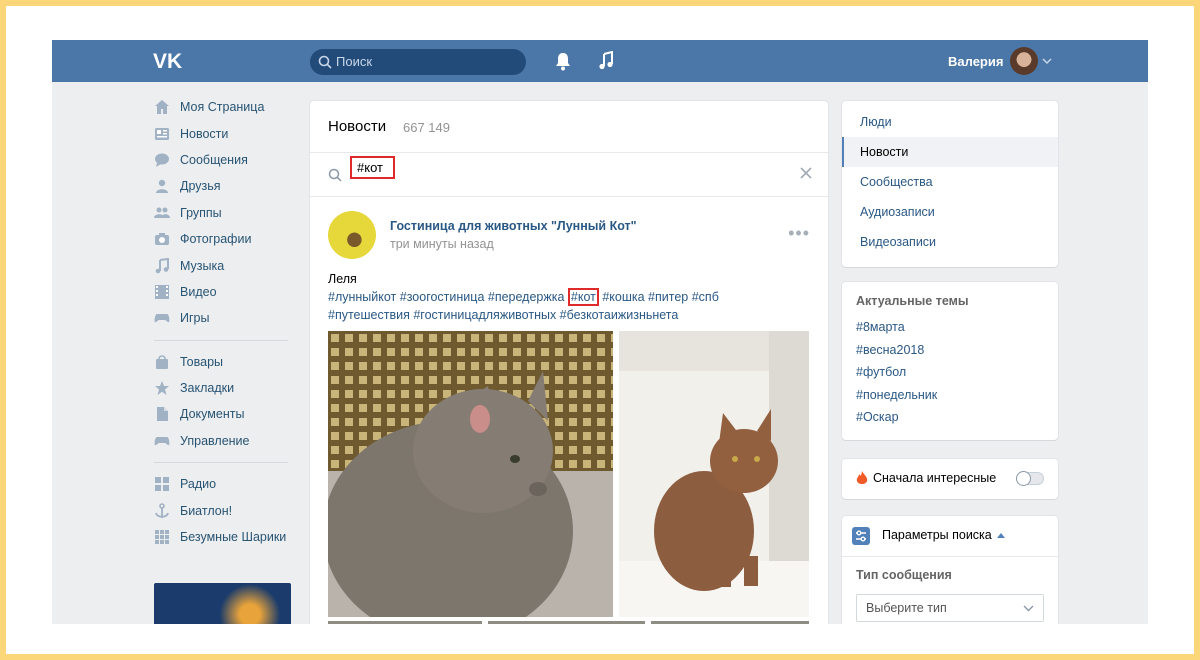 This screenshot has width=1200, height=660. I want to click on sidebar-item-label: Фотографии, so click(216, 239).